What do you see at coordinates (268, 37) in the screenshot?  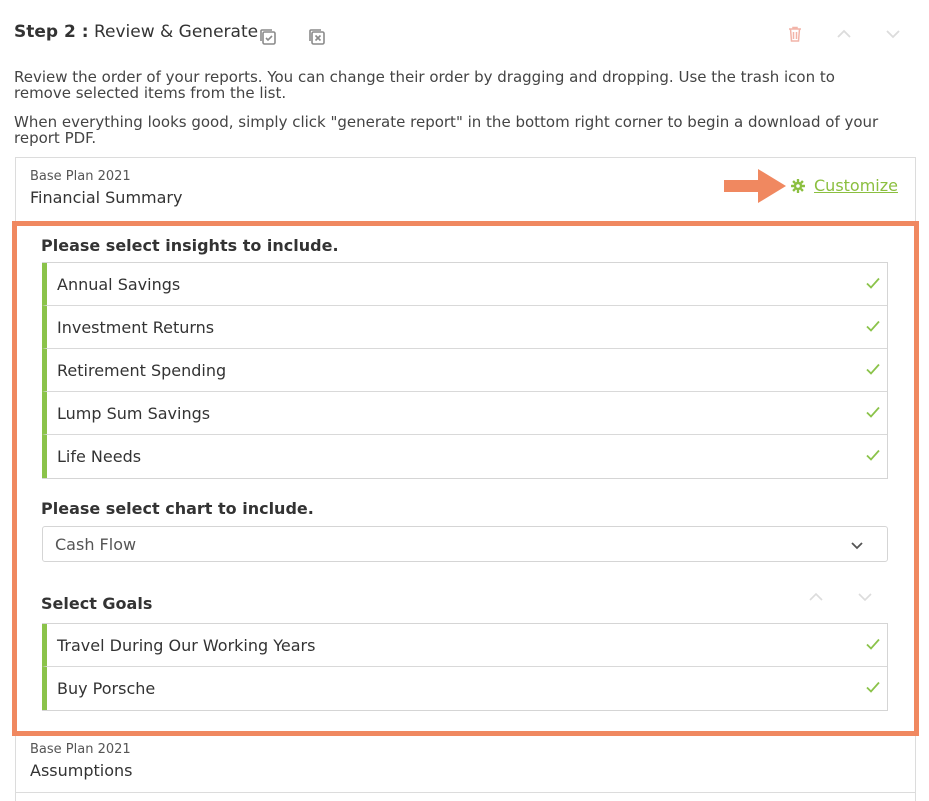 I see `select-all-icon` at bounding box center [268, 37].